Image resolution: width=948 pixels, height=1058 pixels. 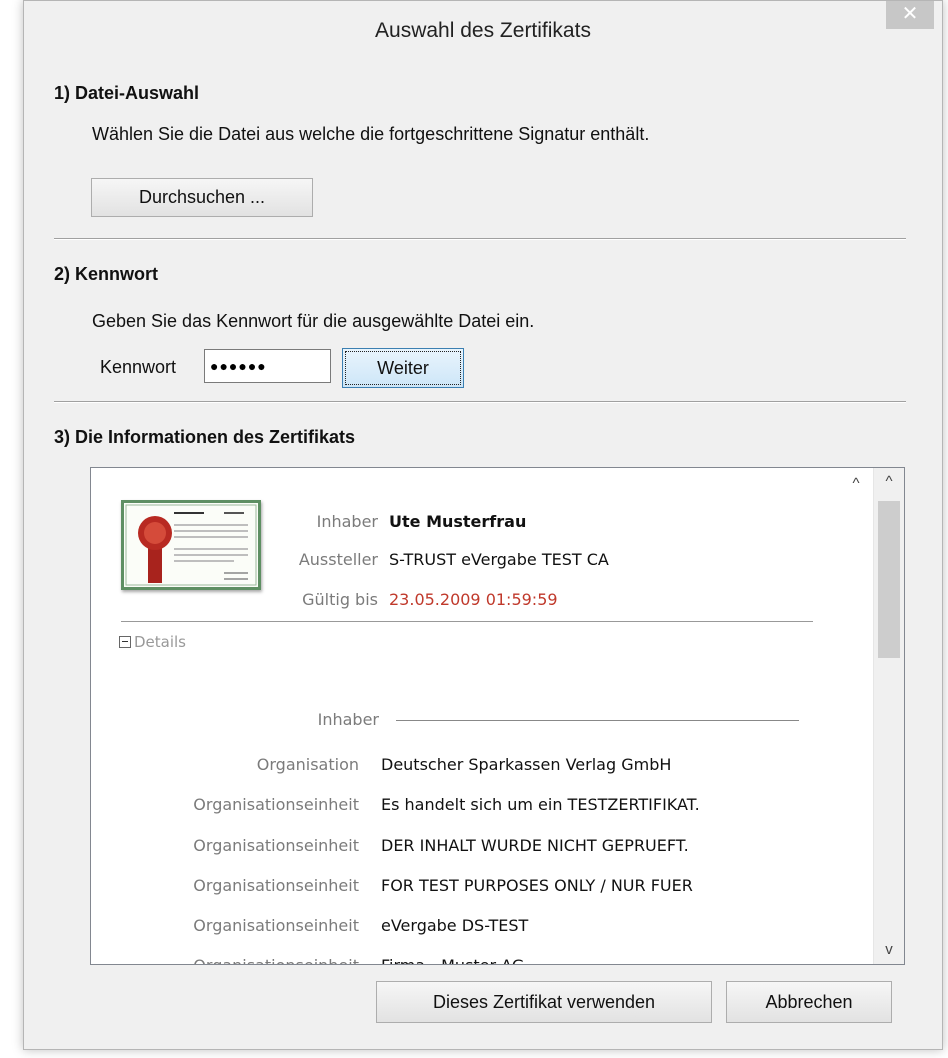 What do you see at coordinates (499, 559) in the screenshot?
I see `issuer-value: S-TRUST eVergabe TEST CA` at bounding box center [499, 559].